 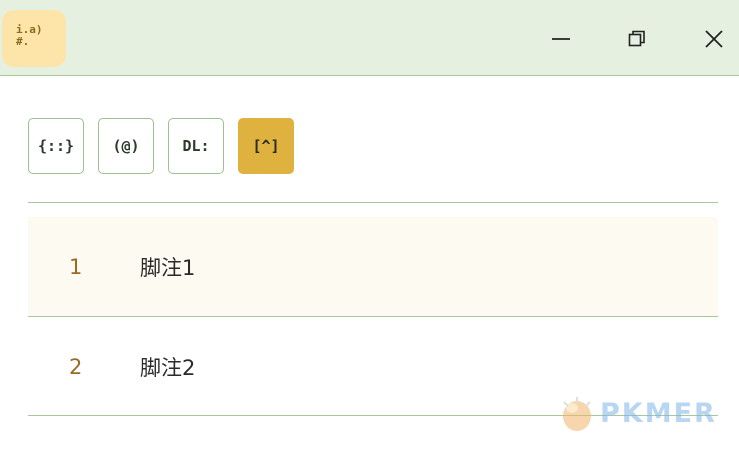 I want to click on minimize-button, so click(x=561, y=39).